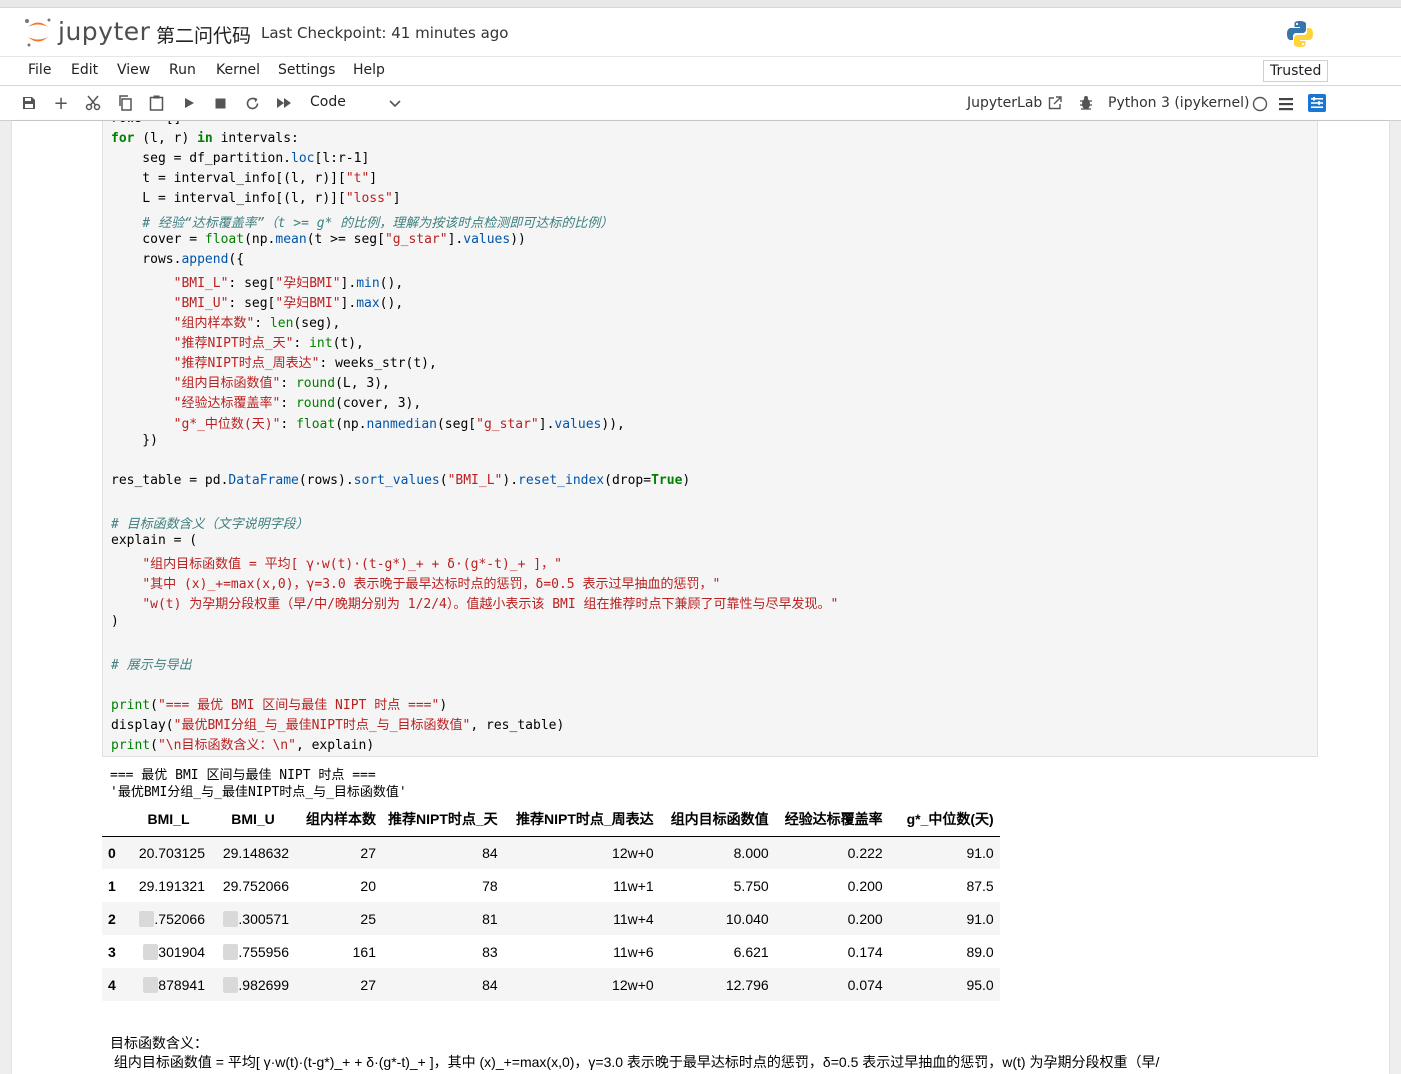 The width and height of the screenshot is (1401, 1074). What do you see at coordinates (84, 70) in the screenshot?
I see `menu-edit: Edit` at bounding box center [84, 70].